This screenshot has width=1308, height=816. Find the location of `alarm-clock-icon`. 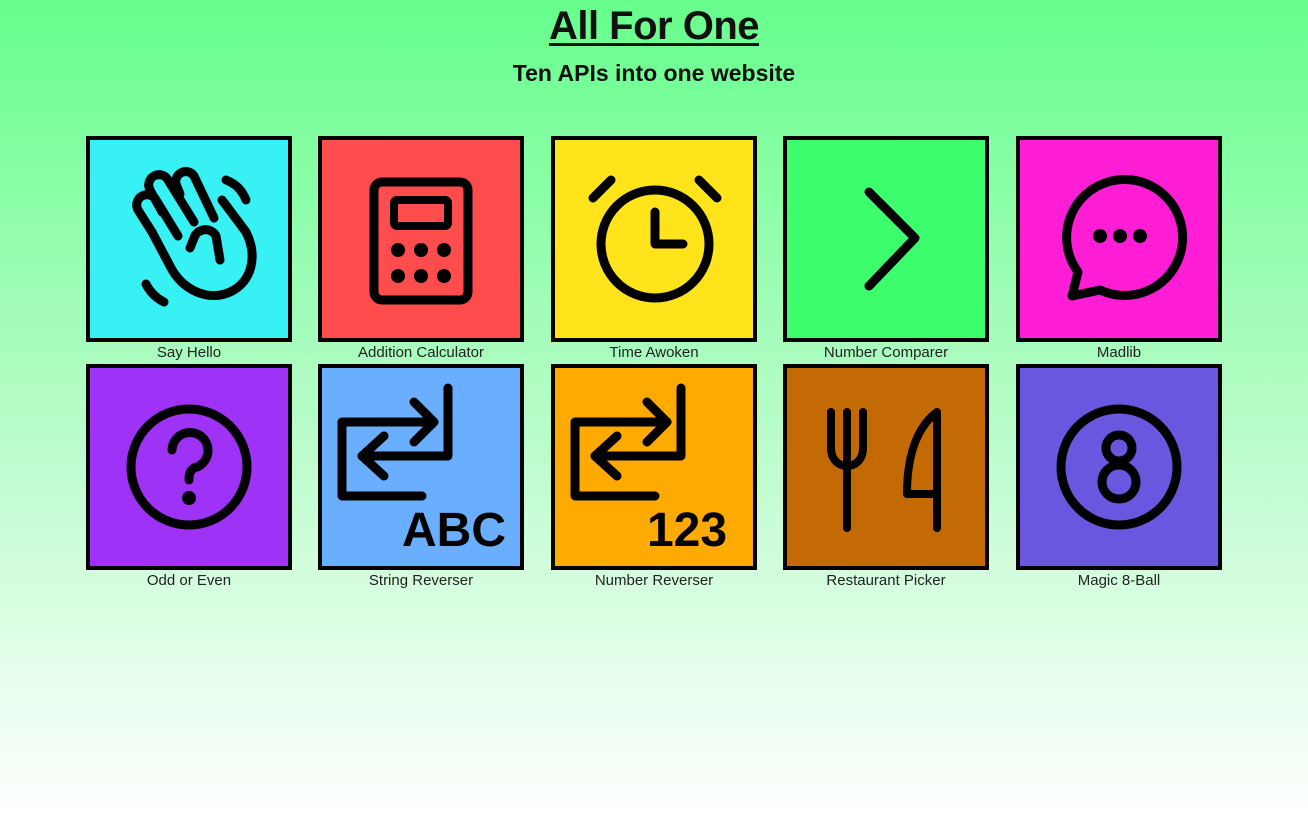

alarm-clock-icon is located at coordinates (655, 239).